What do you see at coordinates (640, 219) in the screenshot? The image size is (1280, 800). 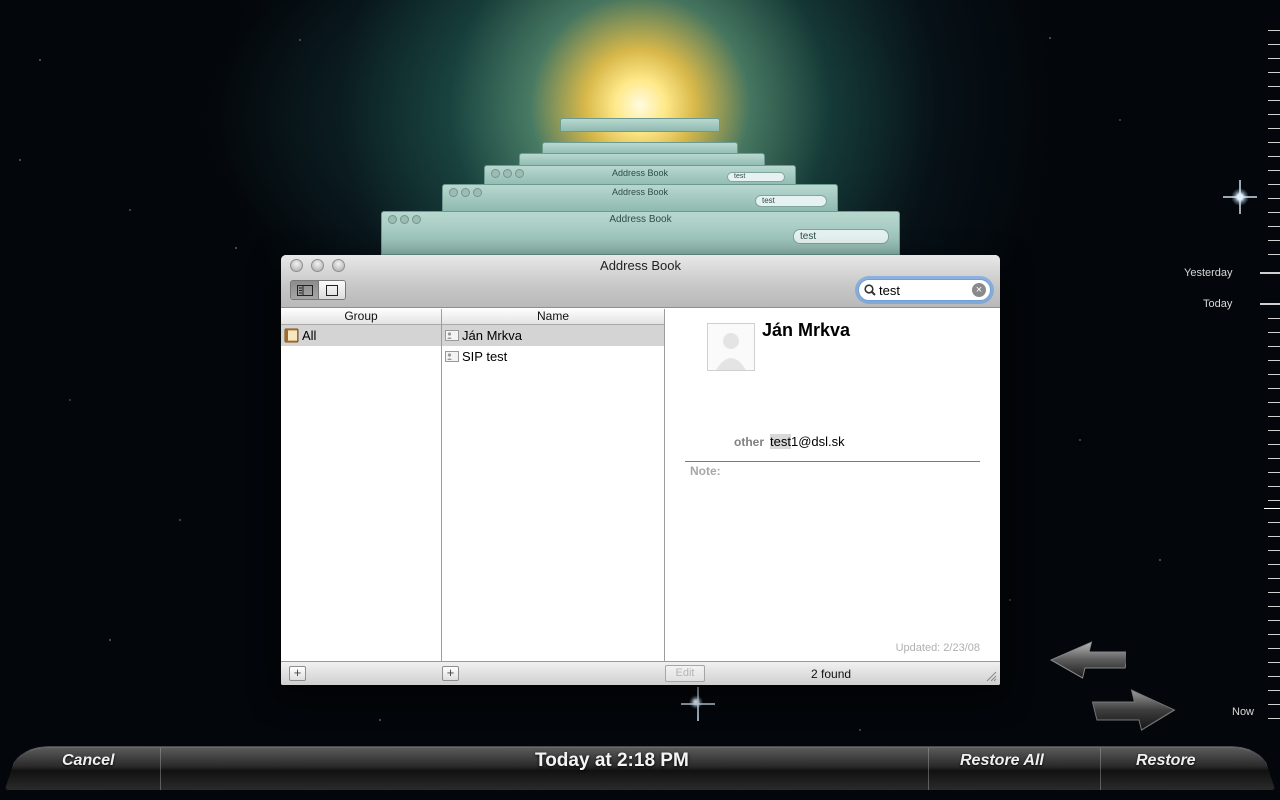 I see `history-window-title: Address Book` at bounding box center [640, 219].